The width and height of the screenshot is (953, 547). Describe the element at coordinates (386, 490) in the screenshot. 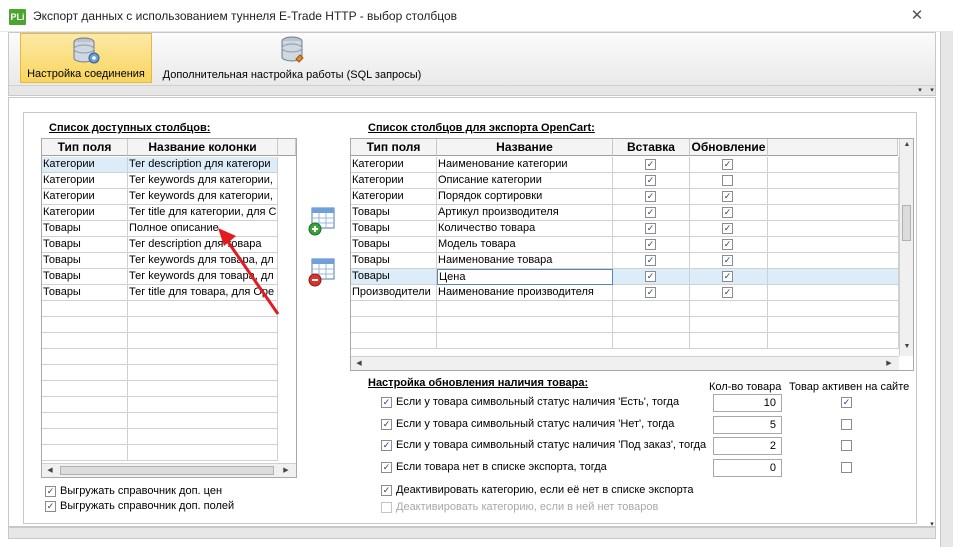

I see `deactivate-missing-checkbox: ✓` at that location.